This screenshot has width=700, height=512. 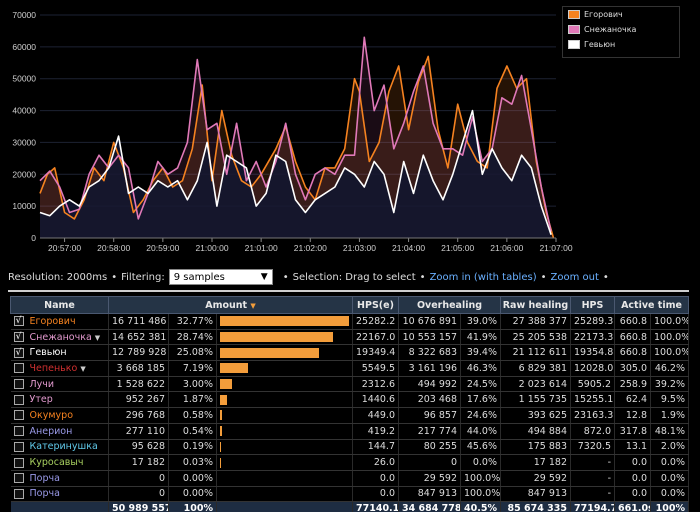 What do you see at coordinates (220, 277) in the screenshot?
I see `filtering-select: 9 samples ▼` at bounding box center [220, 277].